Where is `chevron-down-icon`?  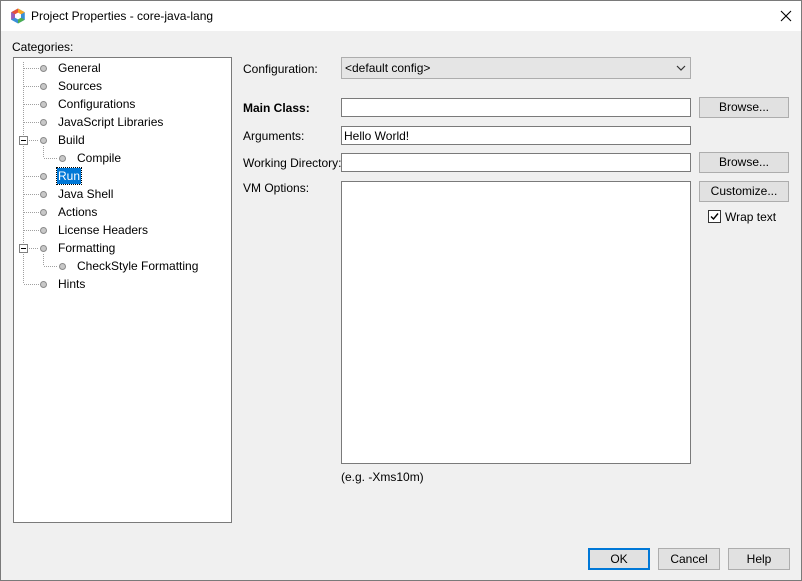 chevron-down-icon is located at coordinates (681, 68).